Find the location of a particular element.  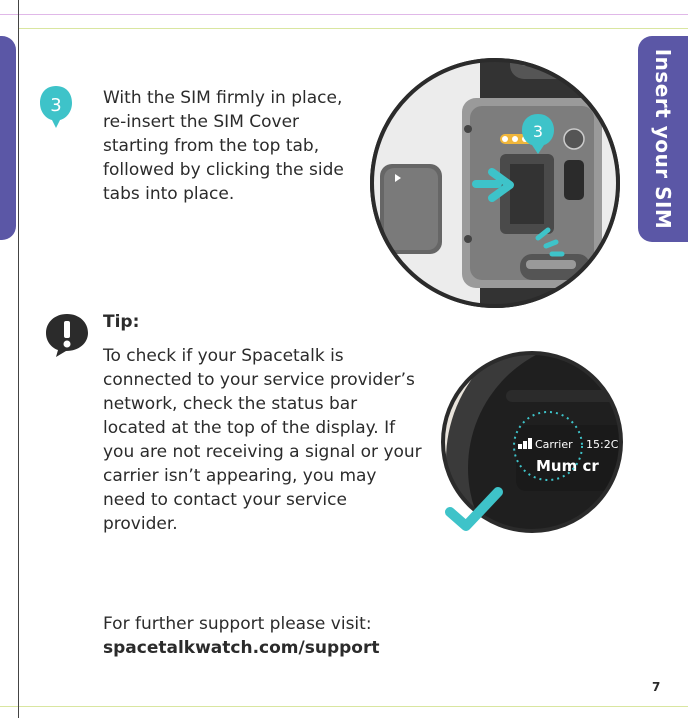

svg-text: Mum cr is located at coordinates (567, 466).